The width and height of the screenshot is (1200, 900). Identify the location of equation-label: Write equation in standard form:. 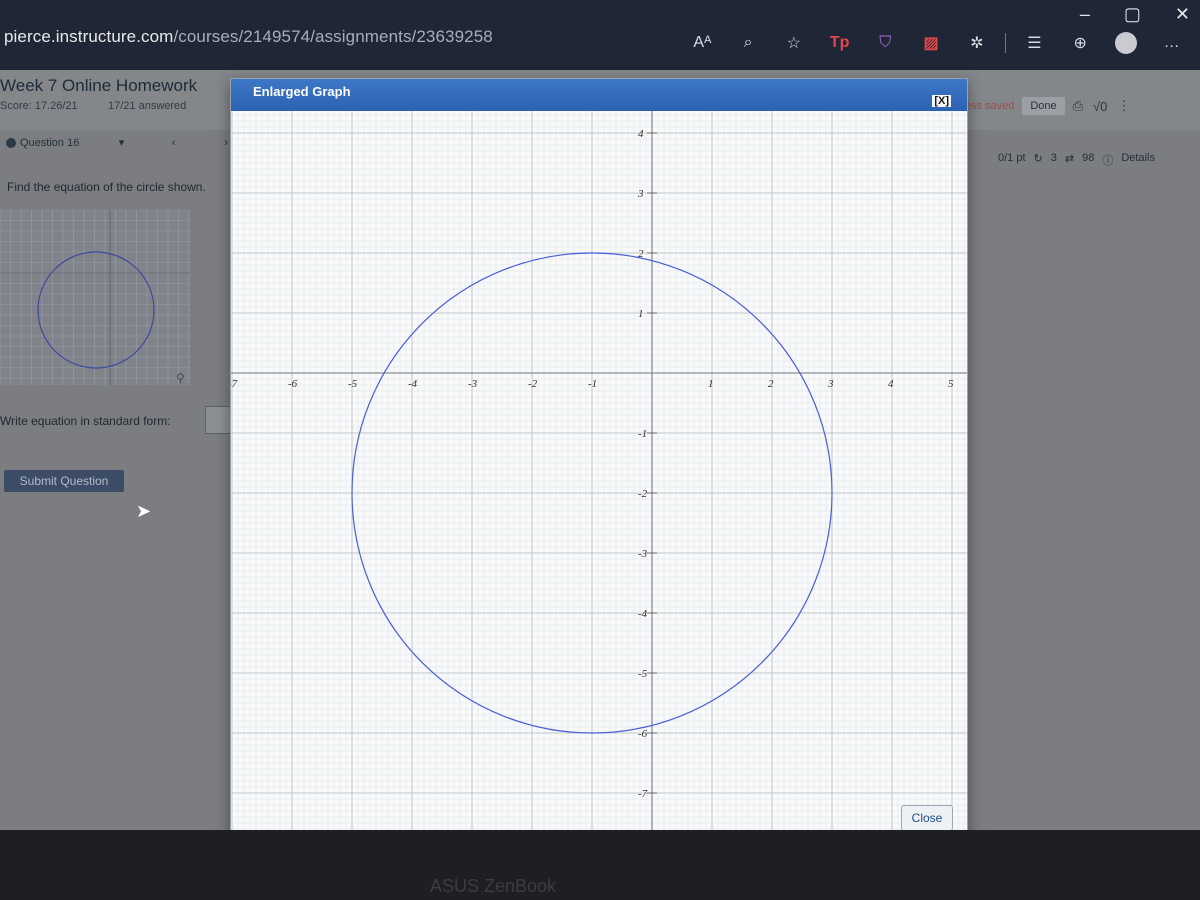
(85, 421).